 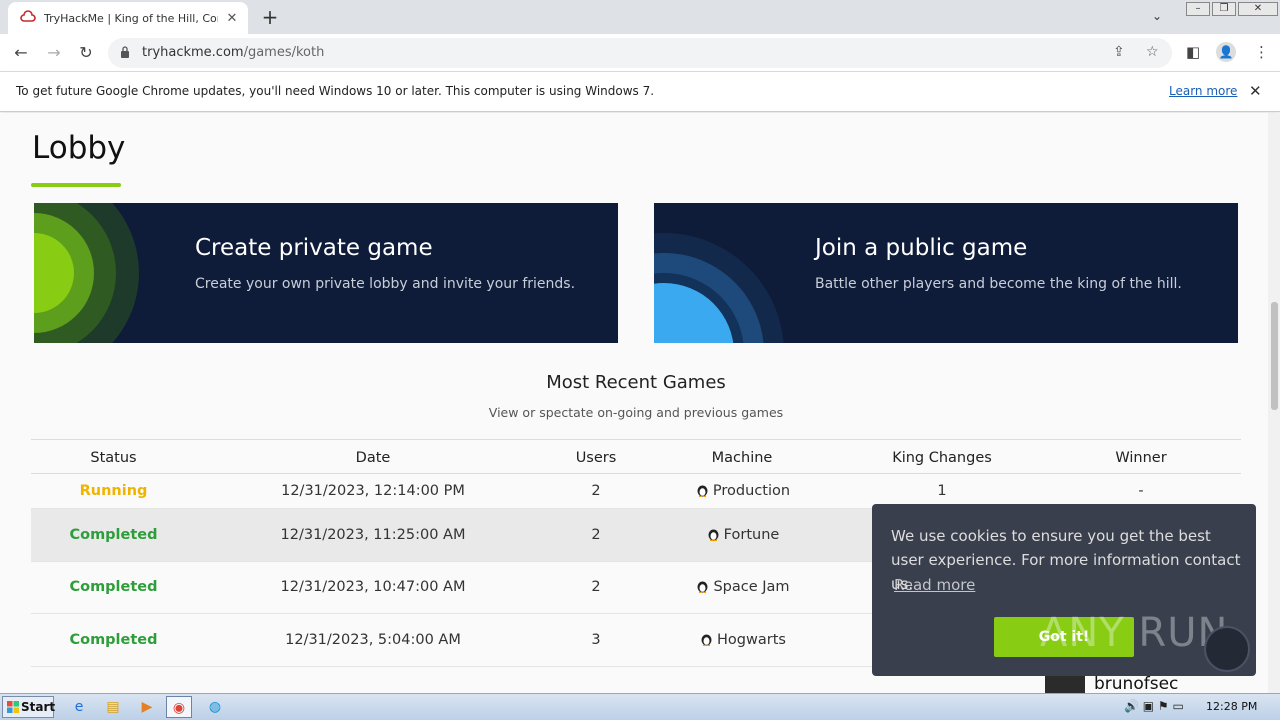 What do you see at coordinates (921, 248) in the screenshot?
I see `card-title: Join a public game` at bounding box center [921, 248].